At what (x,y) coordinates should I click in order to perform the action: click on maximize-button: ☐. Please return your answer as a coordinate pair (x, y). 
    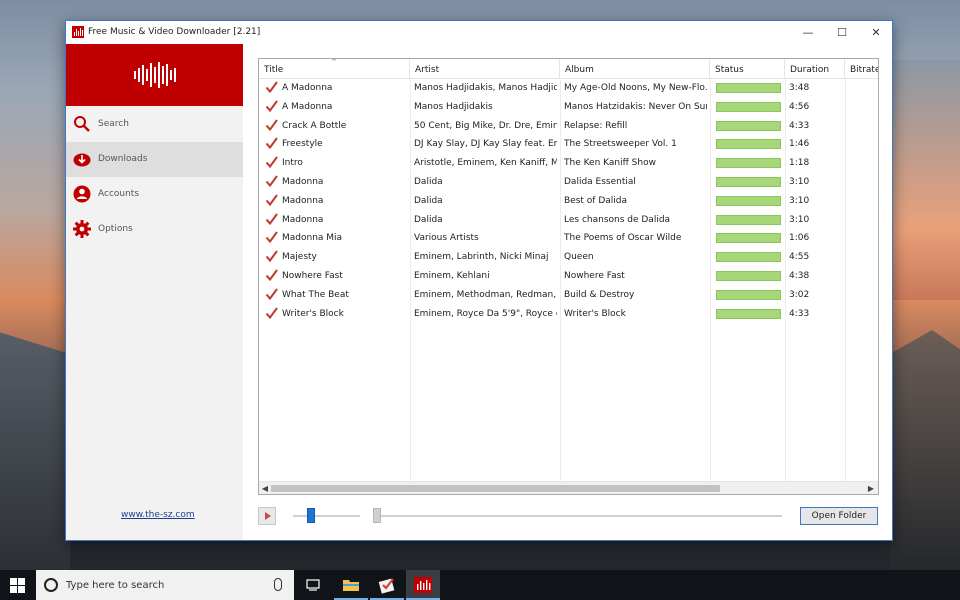
    Looking at the image, I should click on (842, 32).